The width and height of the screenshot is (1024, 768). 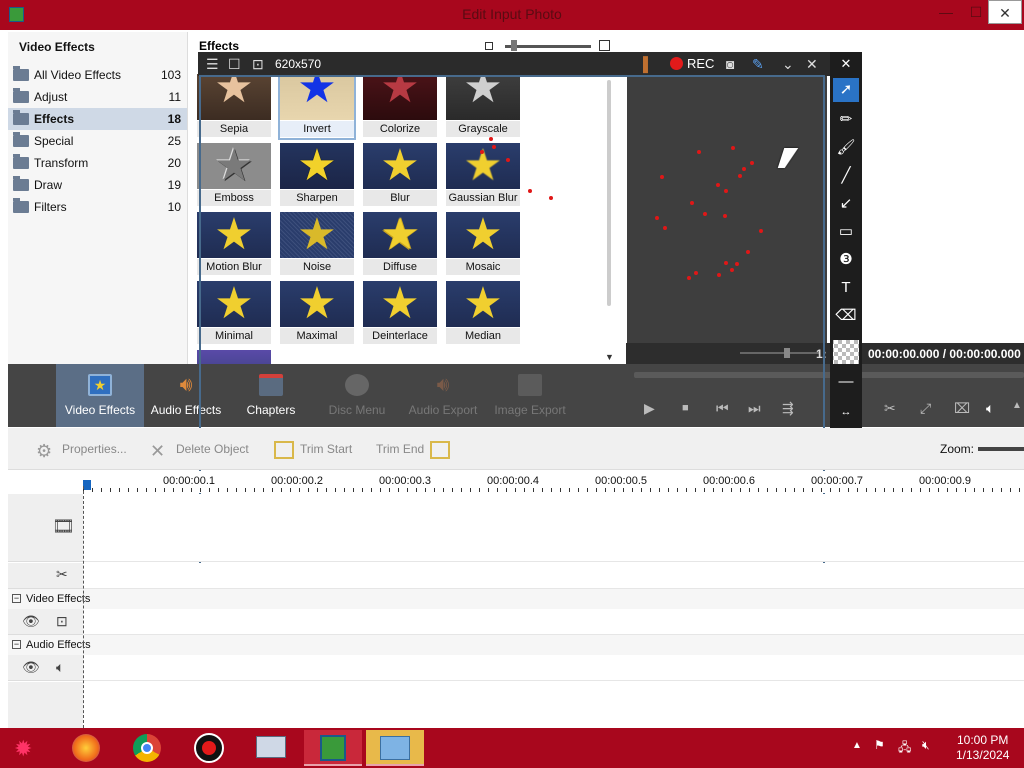 What do you see at coordinates (271, 748) in the screenshot?
I see `taskbar-keyboard` at bounding box center [271, 748].